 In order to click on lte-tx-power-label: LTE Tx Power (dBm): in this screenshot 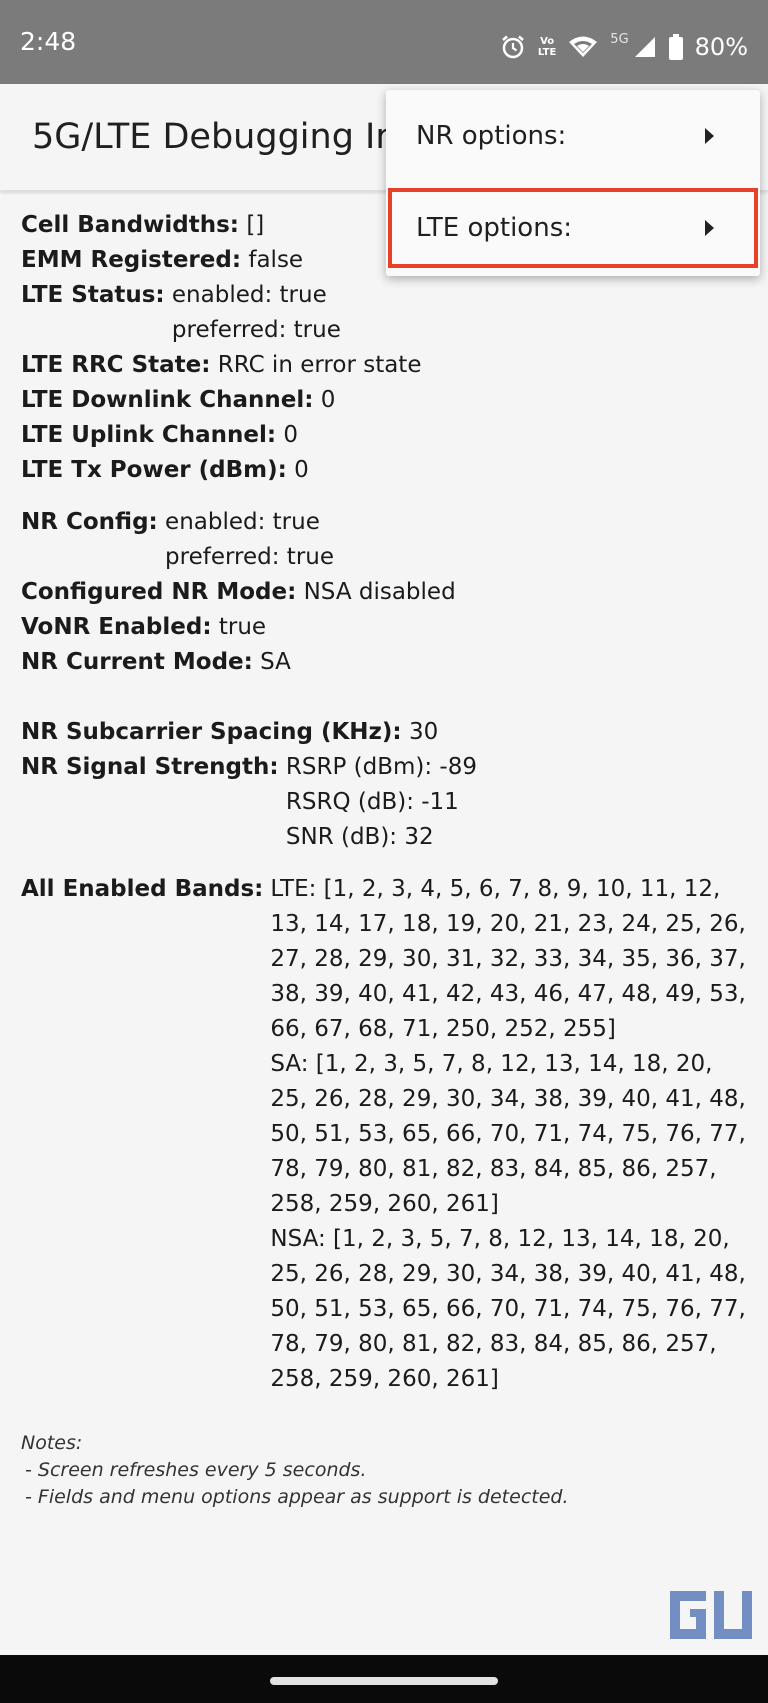, I will do `click(154, 470)`.